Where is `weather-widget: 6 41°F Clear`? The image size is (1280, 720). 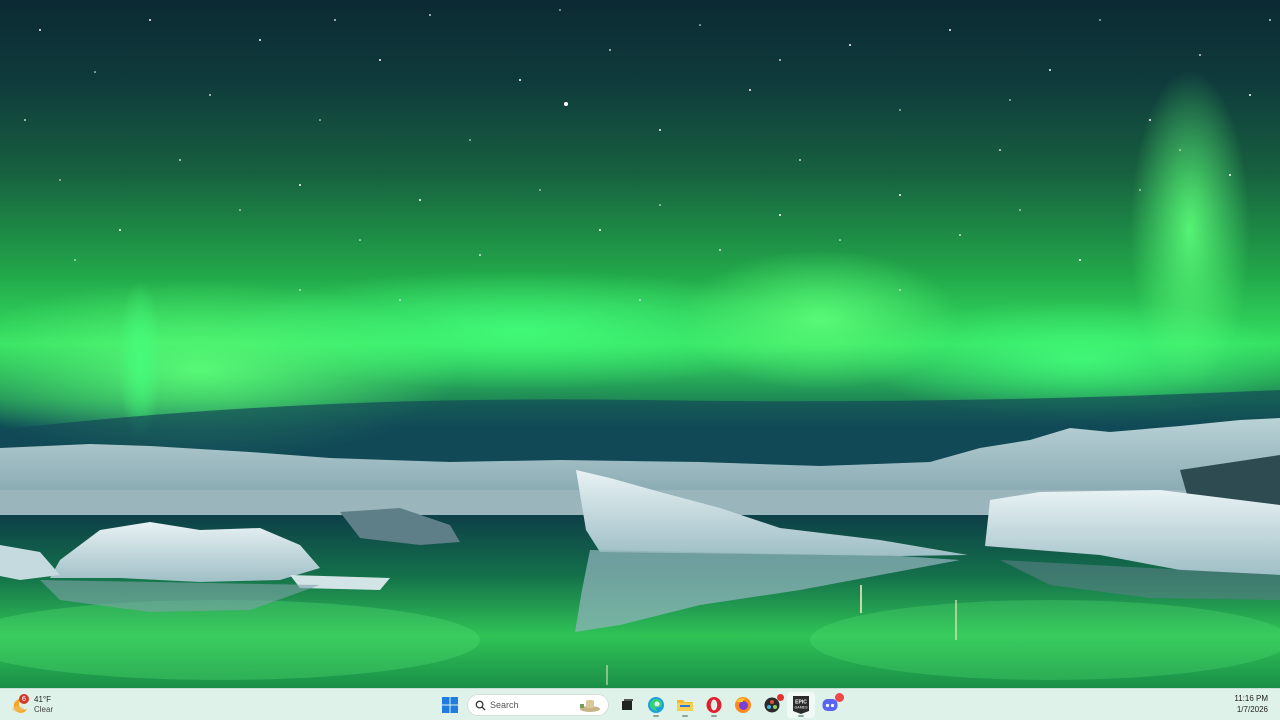
weather-widget: 6 41°F Clear is located at coordinates (40, 705).